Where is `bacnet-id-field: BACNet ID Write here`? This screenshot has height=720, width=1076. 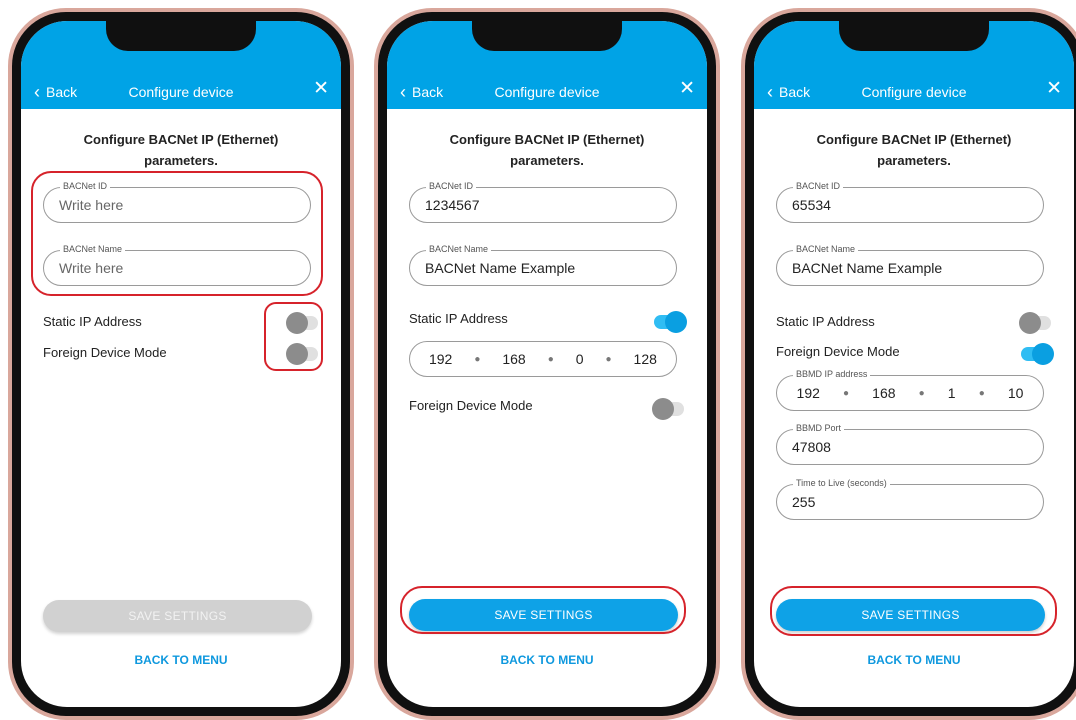
bacnet-id-field: BACNet ID Write here is located at coordinates (177, 202).